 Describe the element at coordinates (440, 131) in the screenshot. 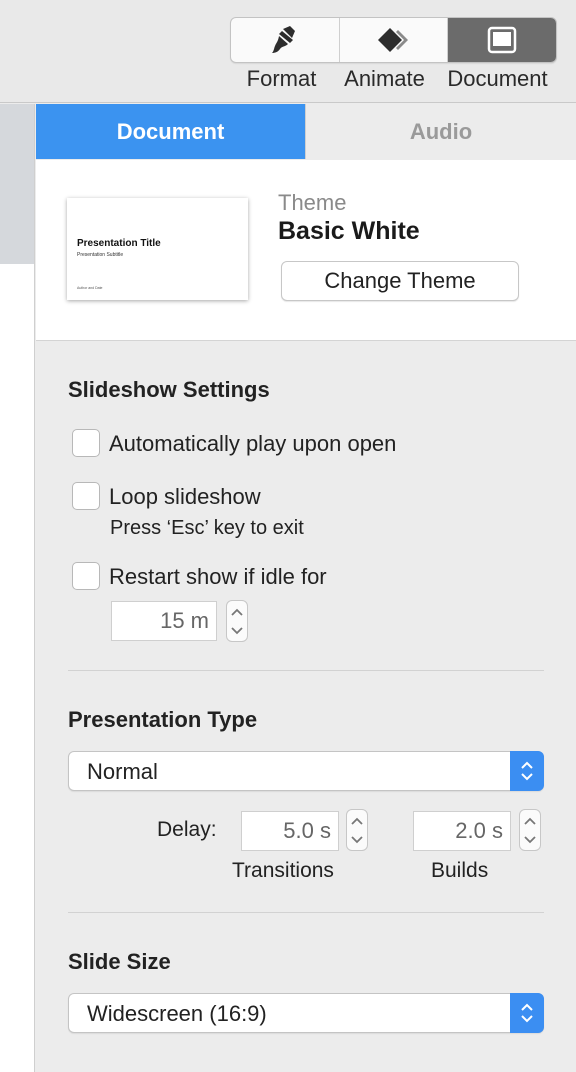

I see `tab-audio: Audio` at that location.